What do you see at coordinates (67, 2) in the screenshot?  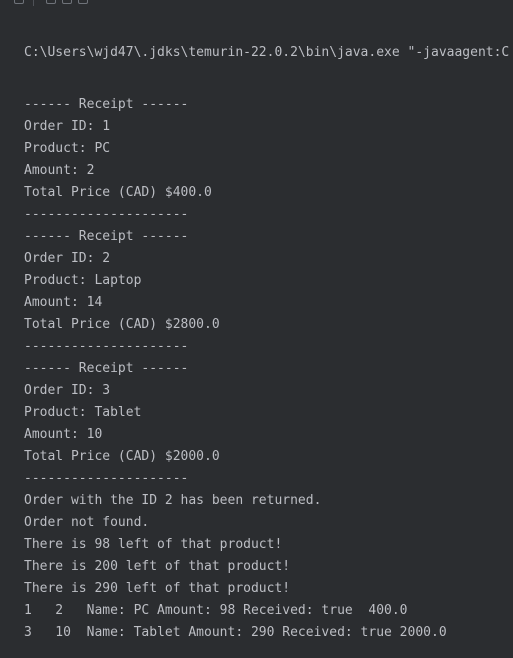 I see `print-icon` at bounding box center [67, 2].